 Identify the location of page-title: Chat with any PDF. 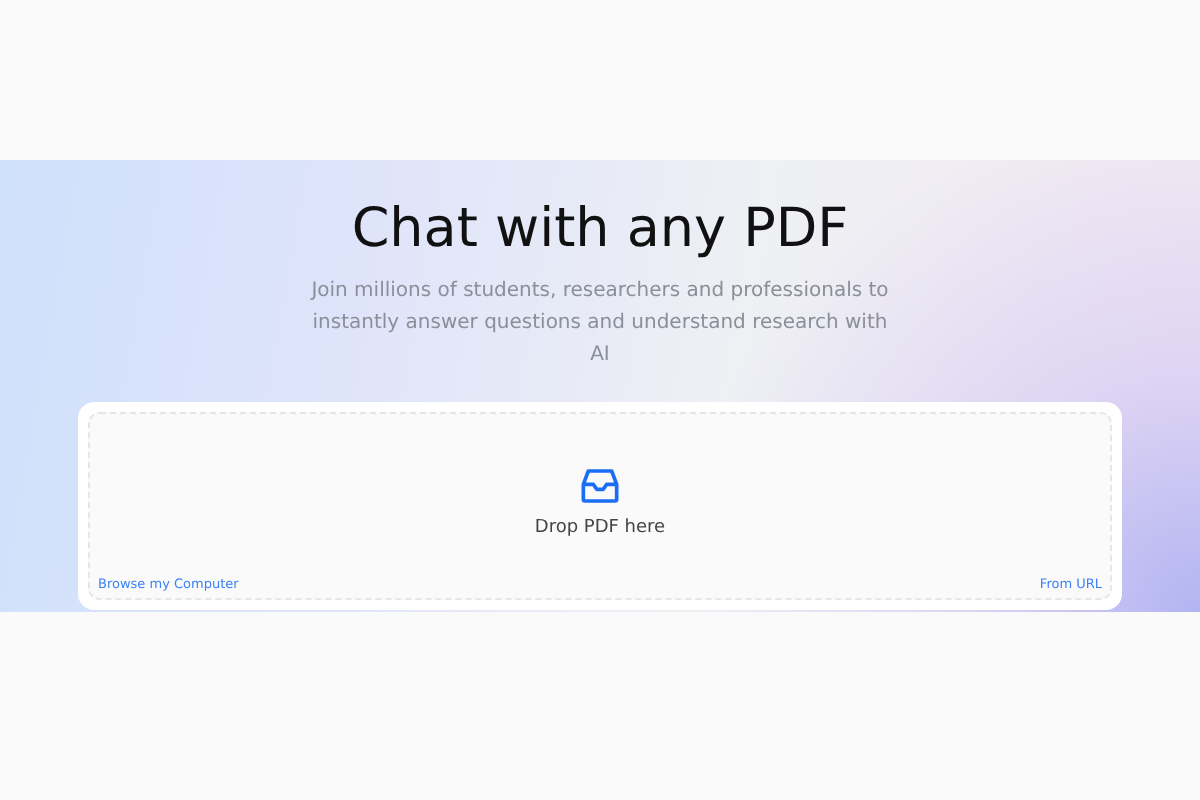
(600, 229).